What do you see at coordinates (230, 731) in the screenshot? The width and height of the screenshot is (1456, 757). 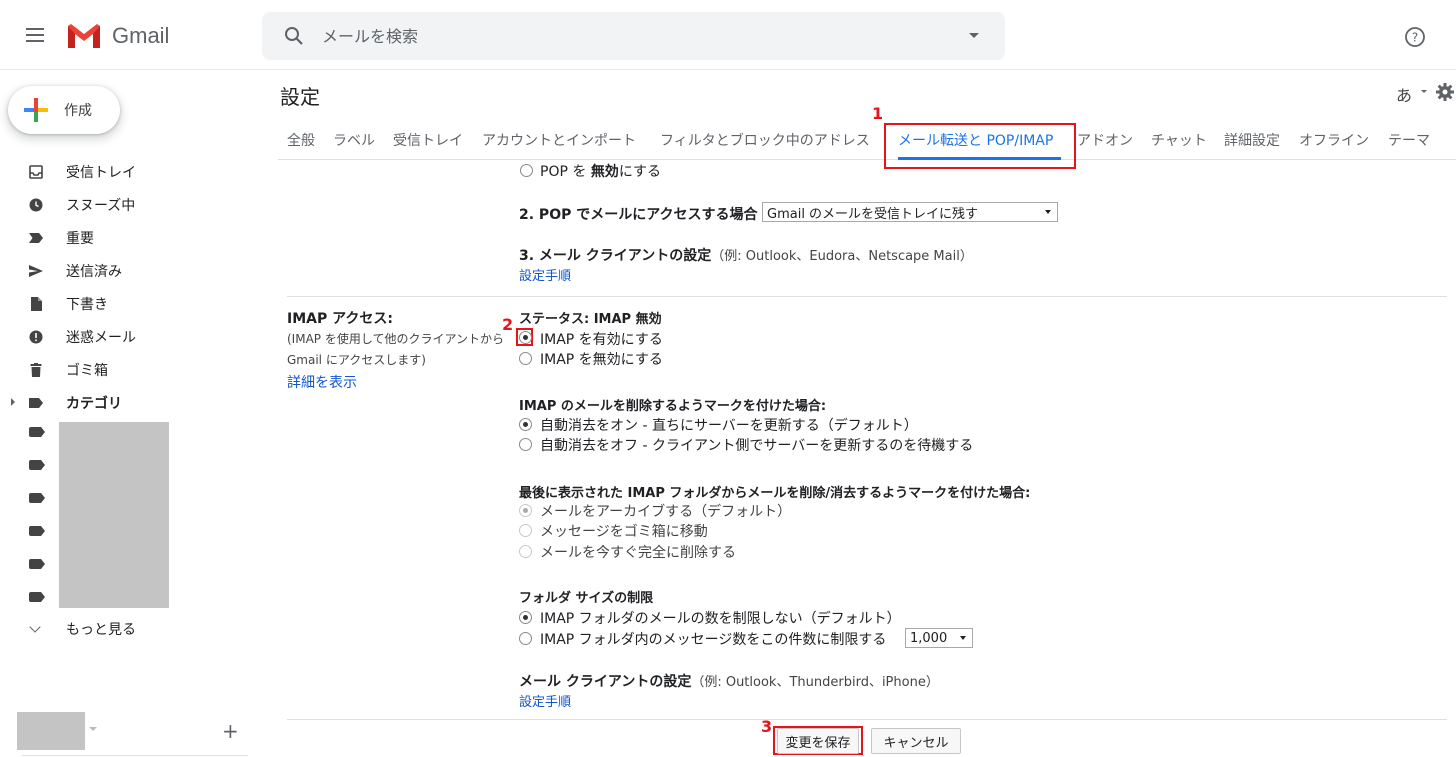 I see `add-contact-button: +` at bounding box center [230, 731].